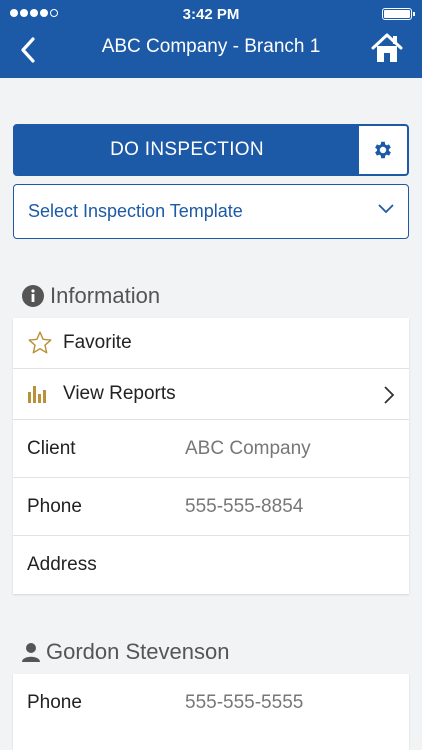 The height and width of the screenshot is (750, 422). What do you see at coordinates (211, 343) in the screenshot?
I see `favorite-row: Favorite` at bounding box center [211, 343].